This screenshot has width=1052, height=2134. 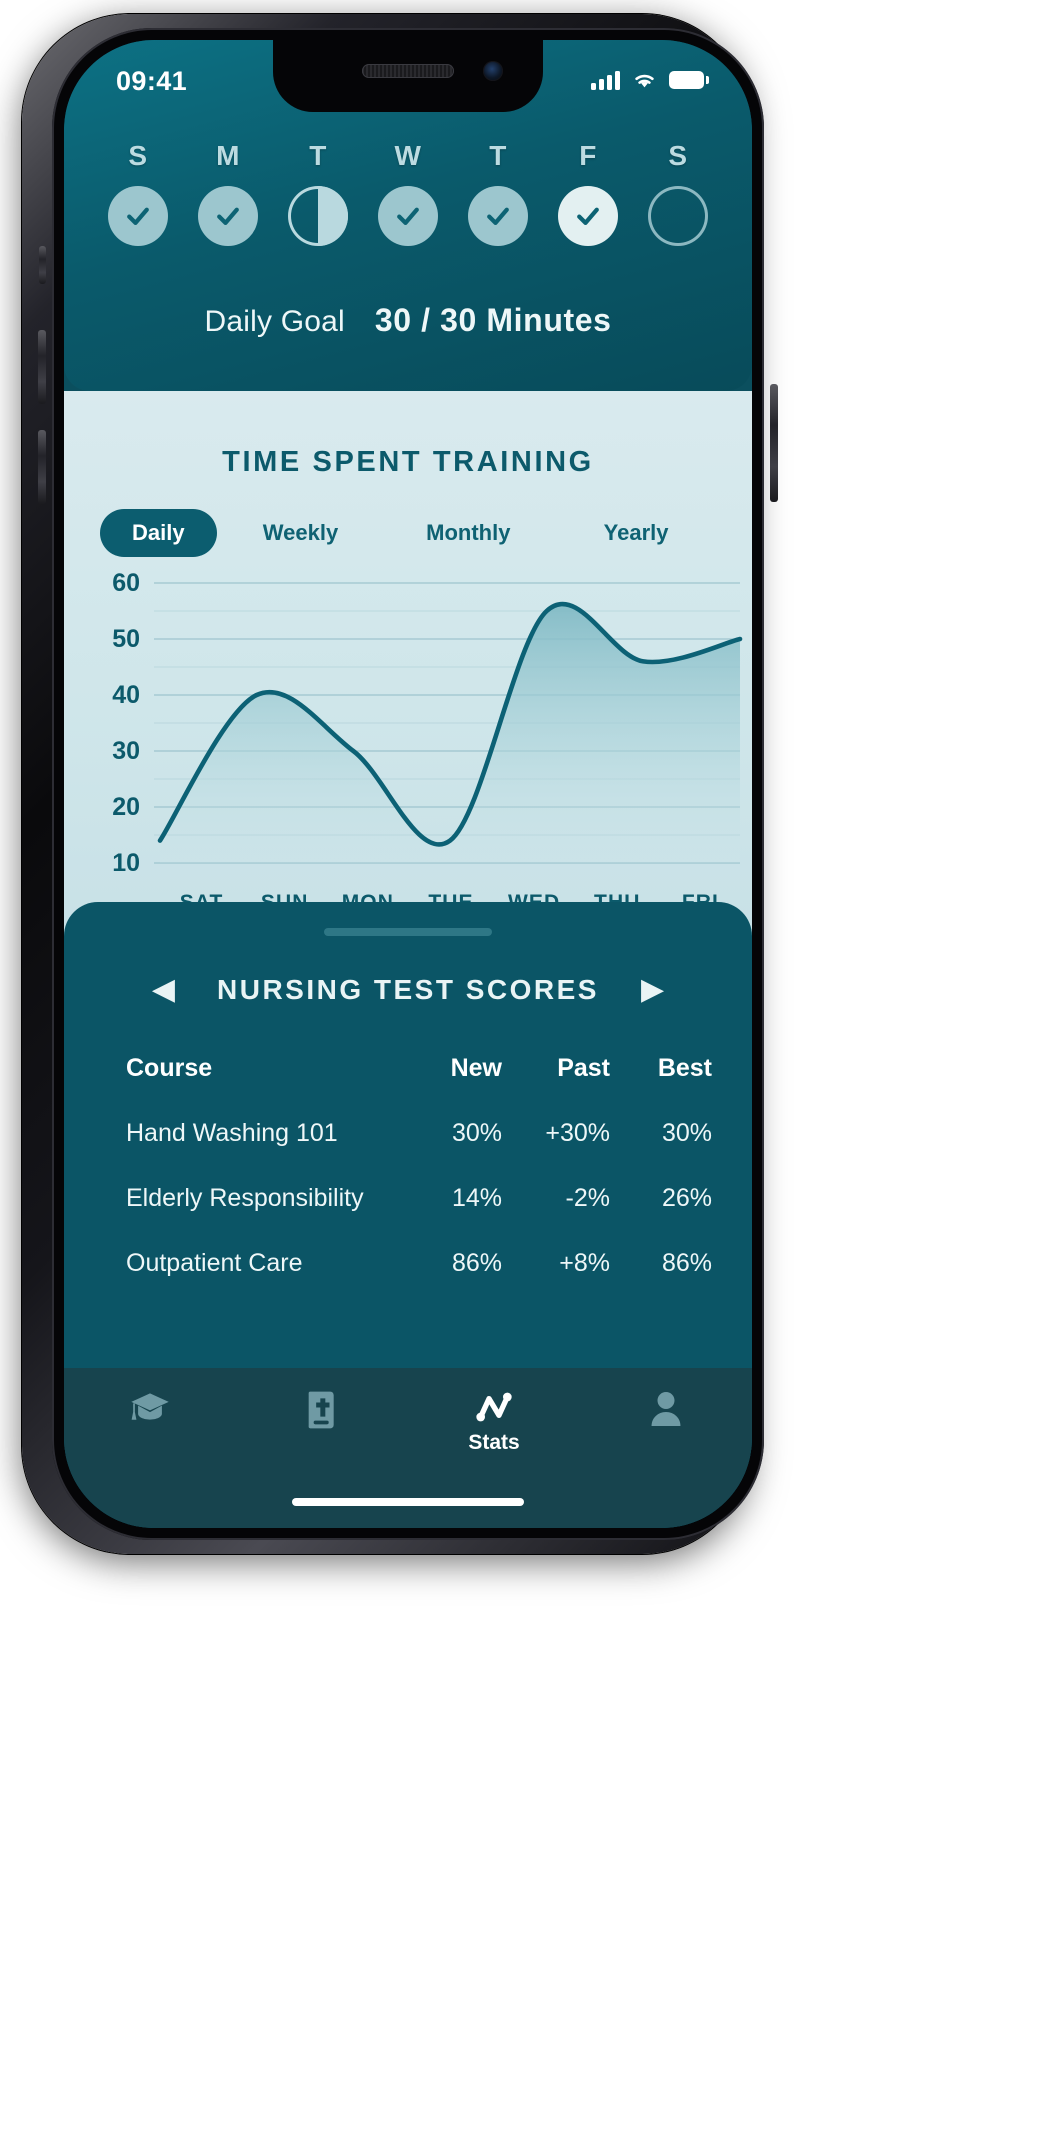 I want to click on graduation-cap-icon, so click(x=150, y=1406).